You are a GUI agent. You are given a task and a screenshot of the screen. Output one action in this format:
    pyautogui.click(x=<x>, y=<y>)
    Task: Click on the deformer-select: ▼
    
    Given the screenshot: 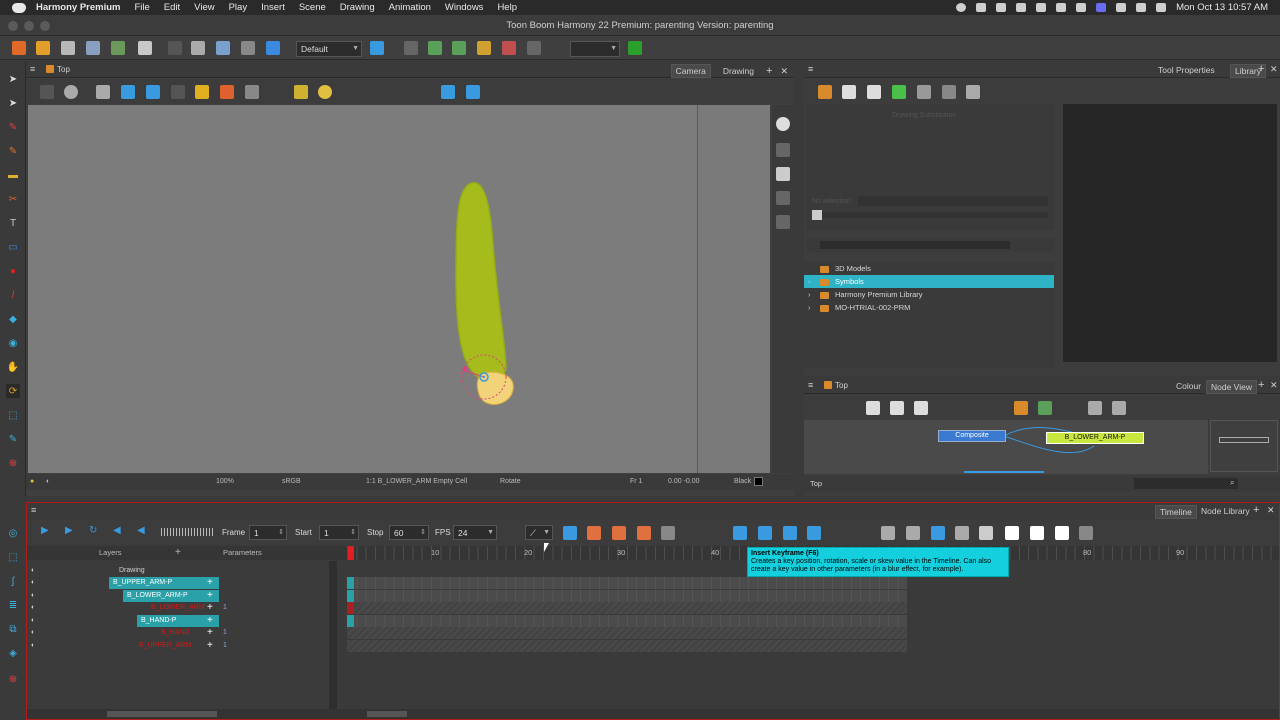 What is the action you would take?
    pyautogui.click(x=595, y=49)
    